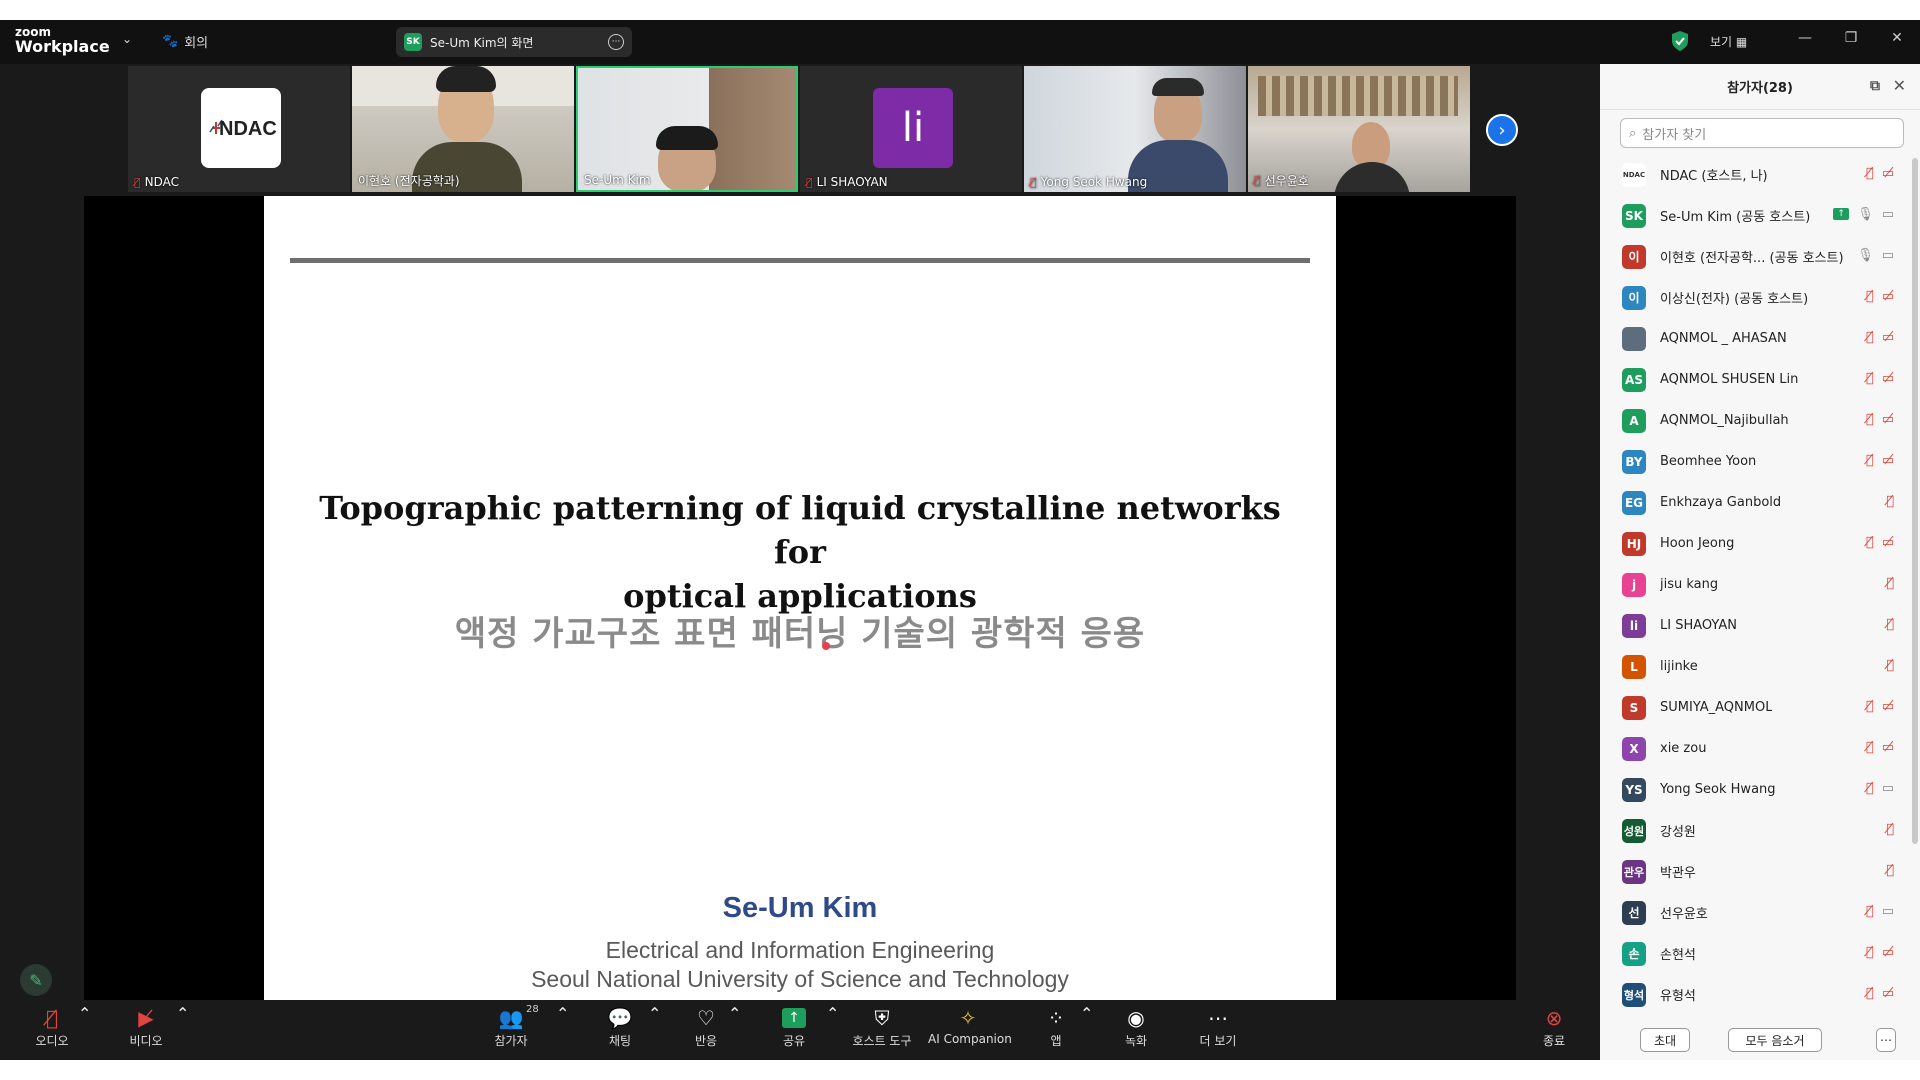 The width and height of the screenshot is (1920, 1080). What do you see at coordinates (1755, 297) in the screenshot?
I see `participant-row: 이 이상신(전자) (공동 호스트) 🎙̸ ▭̸` at bounding box center [1755, 297].